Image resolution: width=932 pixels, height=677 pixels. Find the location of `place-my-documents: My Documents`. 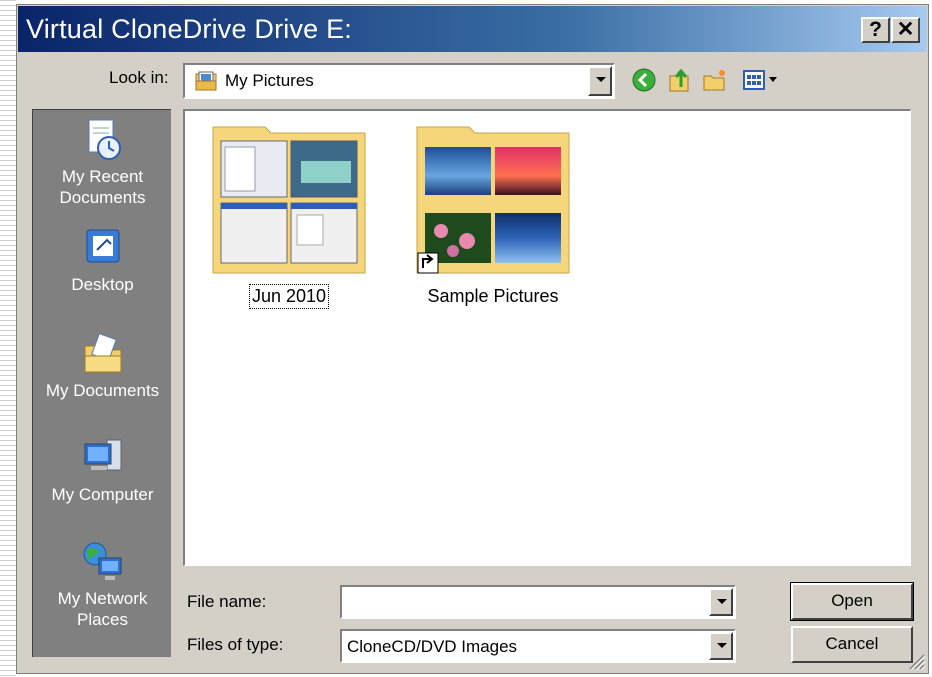

place-my-documents: My Documents is located at coordinates (102, 366).